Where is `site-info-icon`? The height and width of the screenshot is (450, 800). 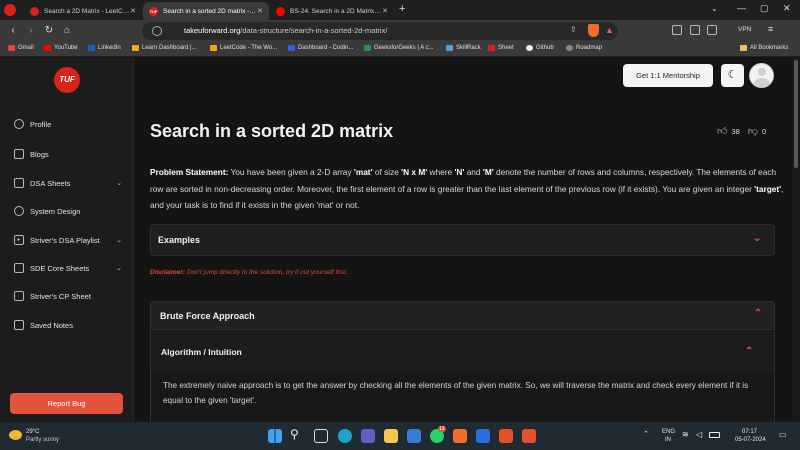 site-info-icon is located at coordinates (157, 31).